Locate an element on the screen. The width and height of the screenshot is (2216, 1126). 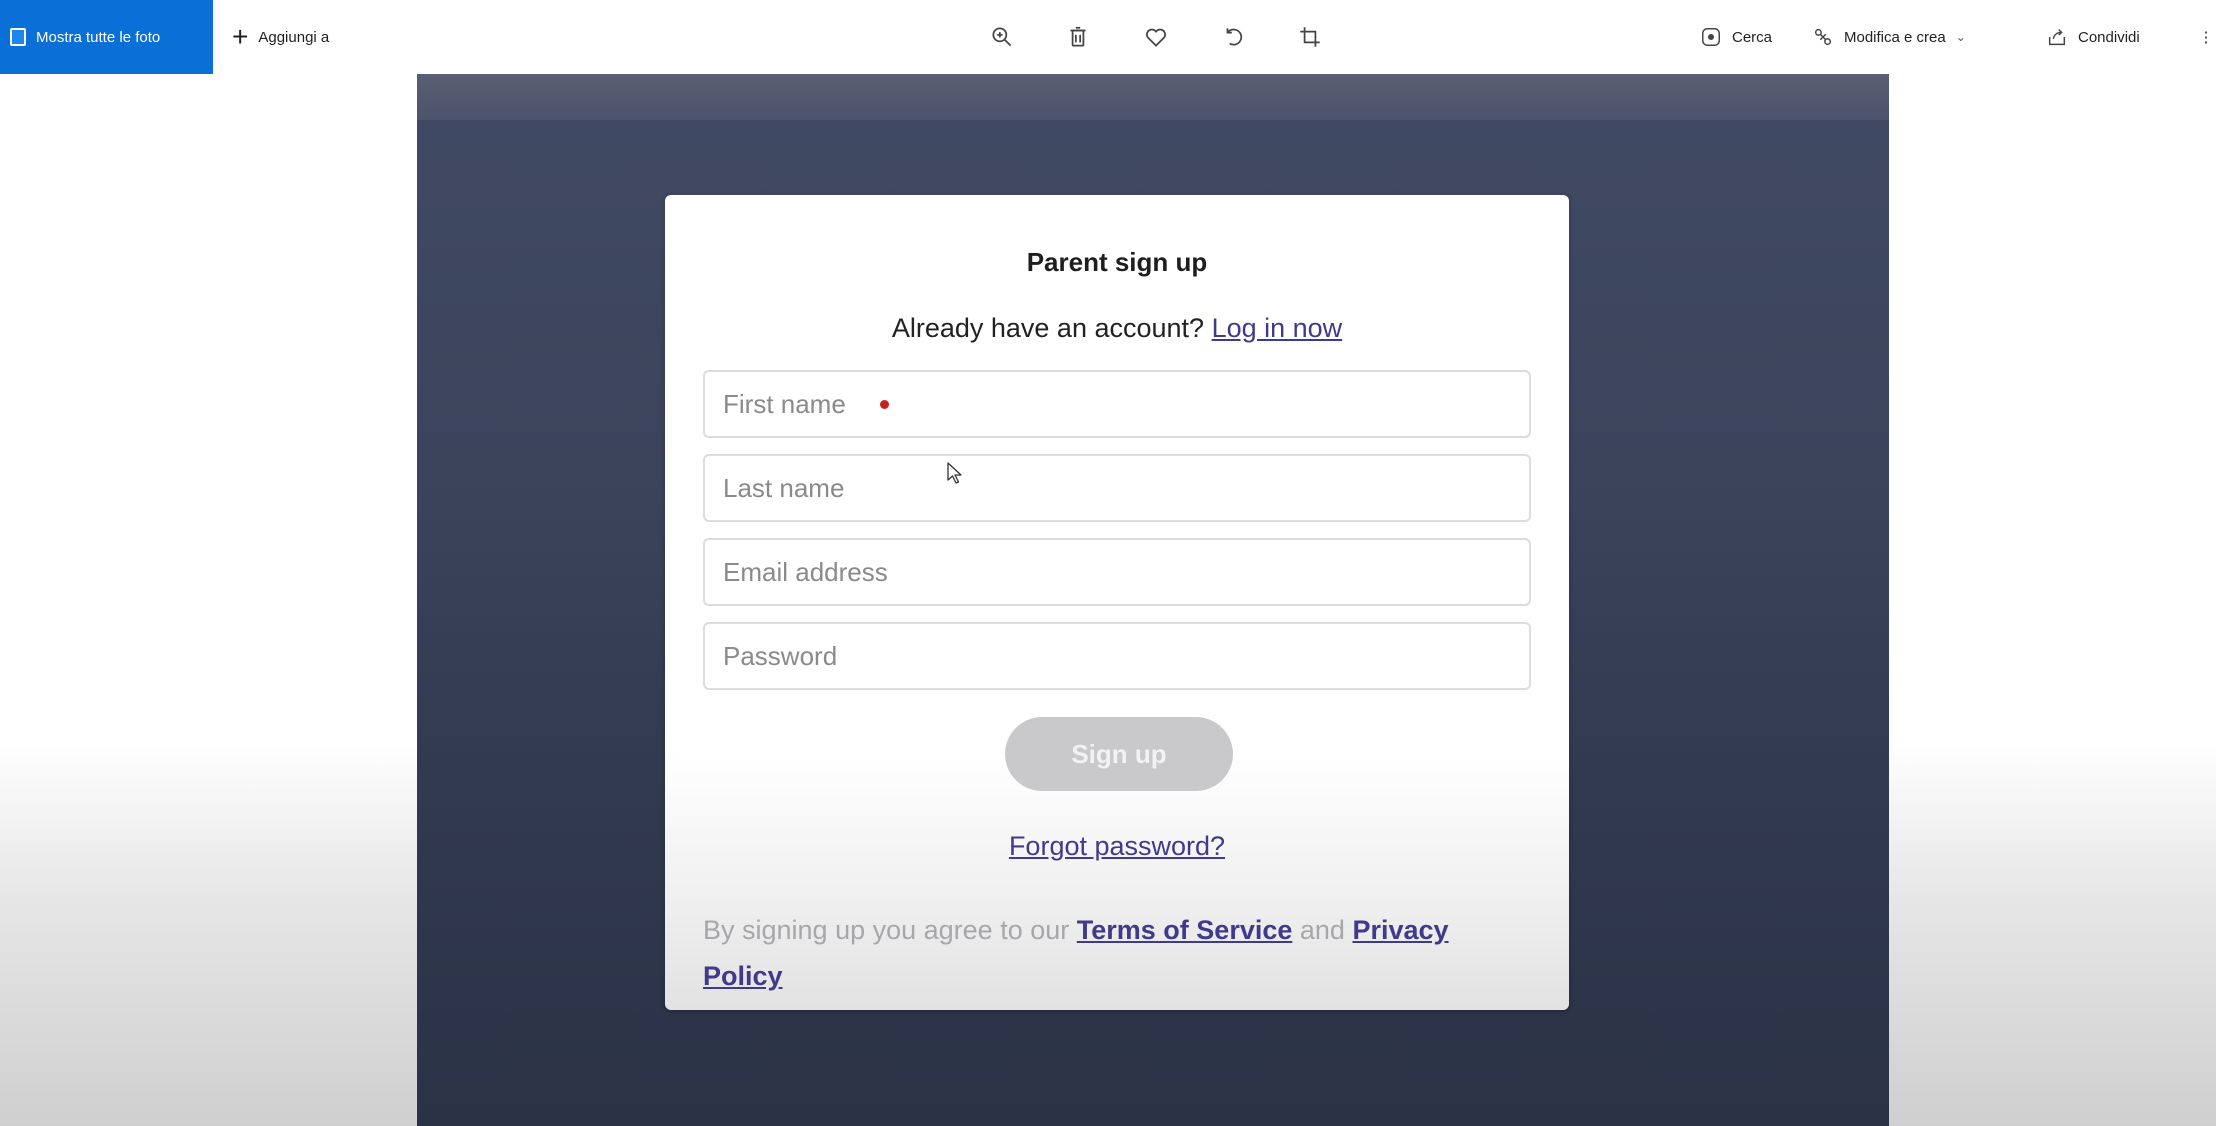
show-all-photos-button: Mostra tutte le foto is located at coordinates (106, 37).